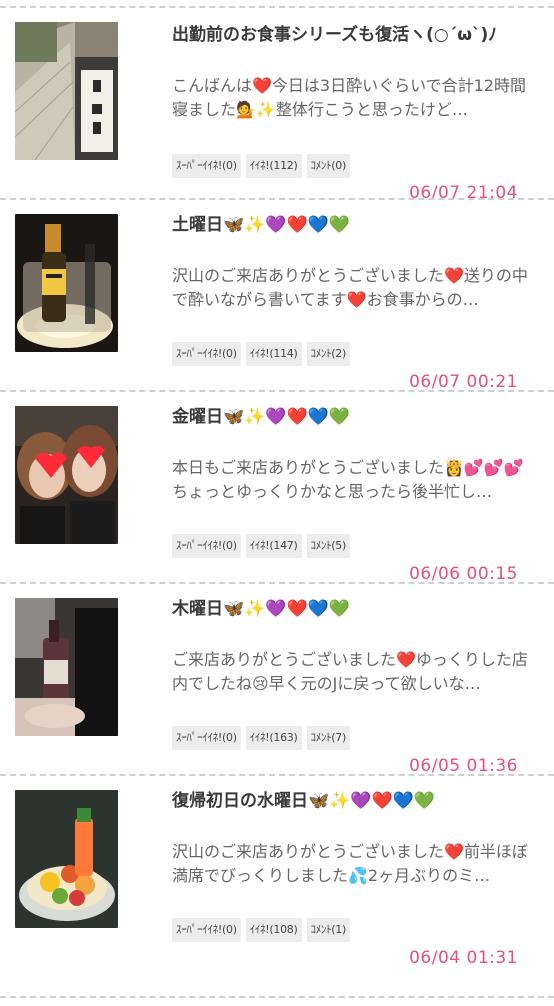  I want to click on post-reactions: ｽｰﾊﾟｰｲｲﾈ!(0) ｲｲﾈ!(163) ｺﾒﾝﾄ(7), so click(261, 738).